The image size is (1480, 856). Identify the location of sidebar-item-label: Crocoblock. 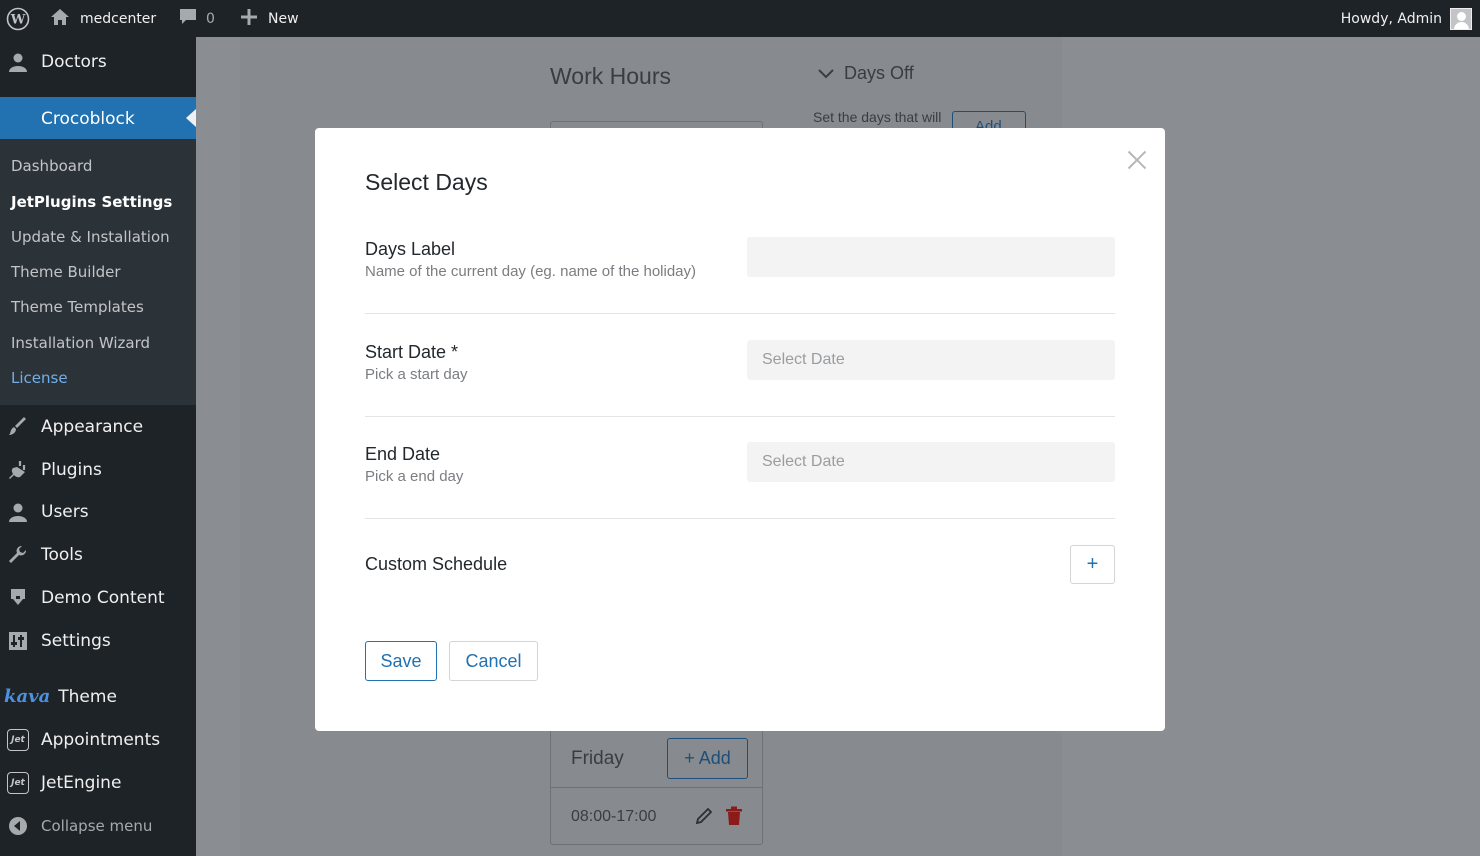
(88, 118).